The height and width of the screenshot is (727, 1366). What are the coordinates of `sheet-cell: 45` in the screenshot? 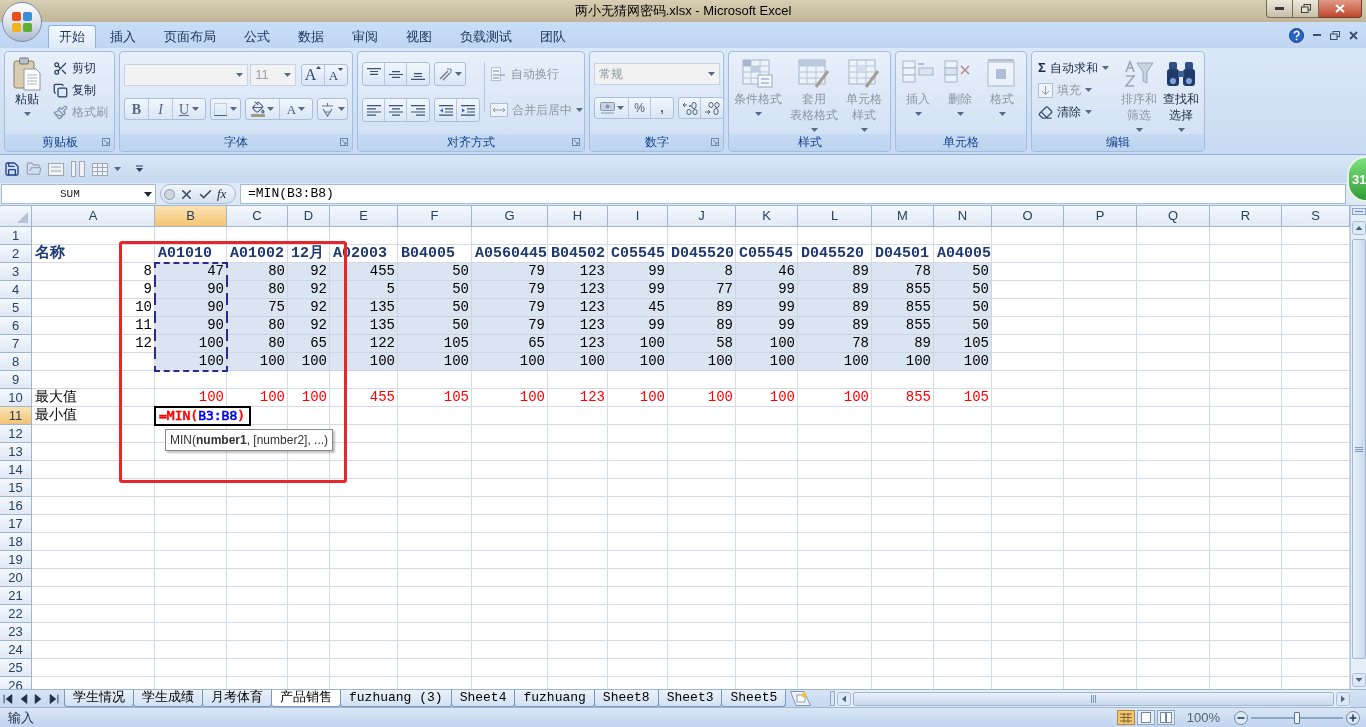 It's located at (638, 308).